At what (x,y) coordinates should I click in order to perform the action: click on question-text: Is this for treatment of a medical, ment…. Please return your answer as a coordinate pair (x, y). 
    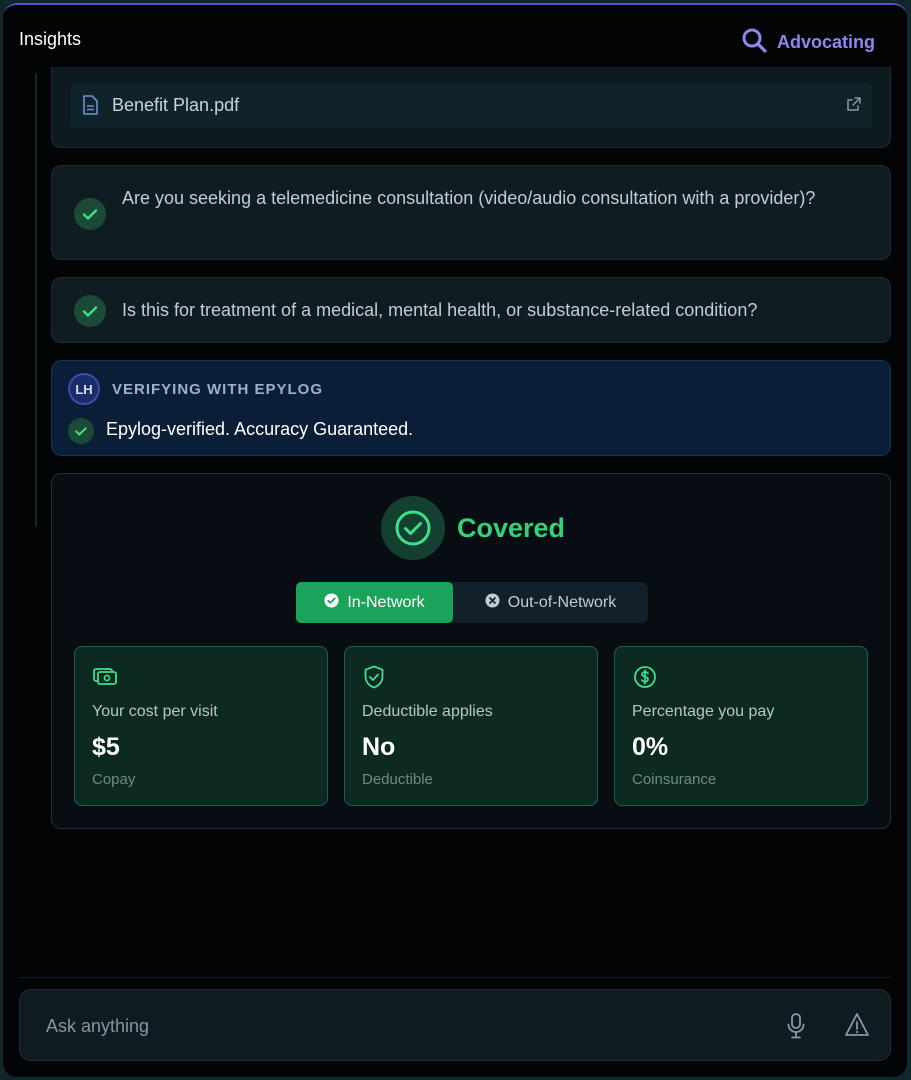
    Looking at the image, I should click on (440, 310).